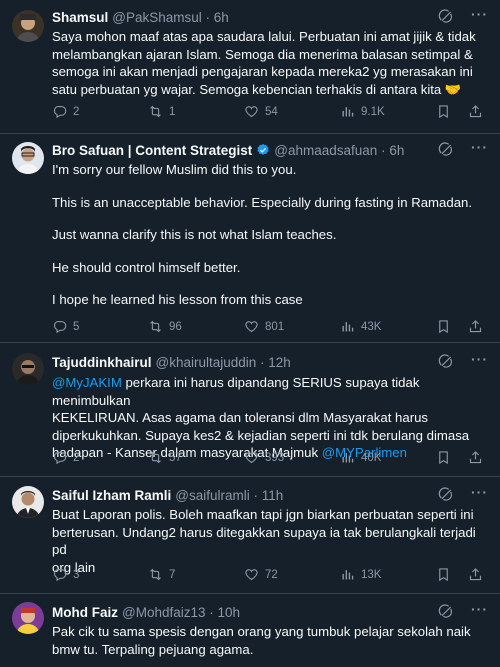 Image resolution: width=500 pixels, height=667 pixels. Describe the element at coordinates (165, 326) in the screenshot. I see `retweet-button: 96` at that location.